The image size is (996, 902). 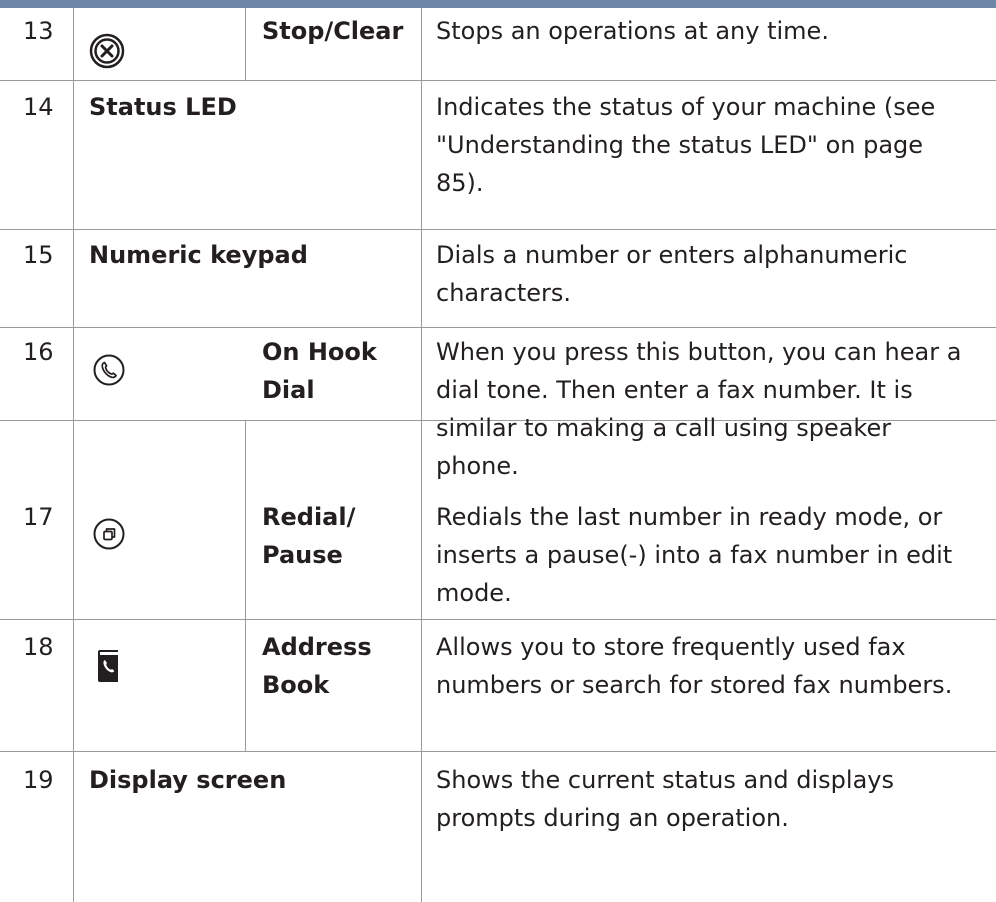 What do you see at coordinates (296, 685) in the screenshot?
I see `row-name: Book` at bounding box center [296, 685].